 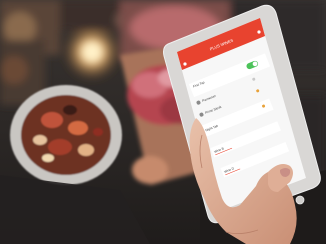 What do you see at coordinates (300, 200) in the screenshot?
I see `home-button` at bounding box center [300, 200].